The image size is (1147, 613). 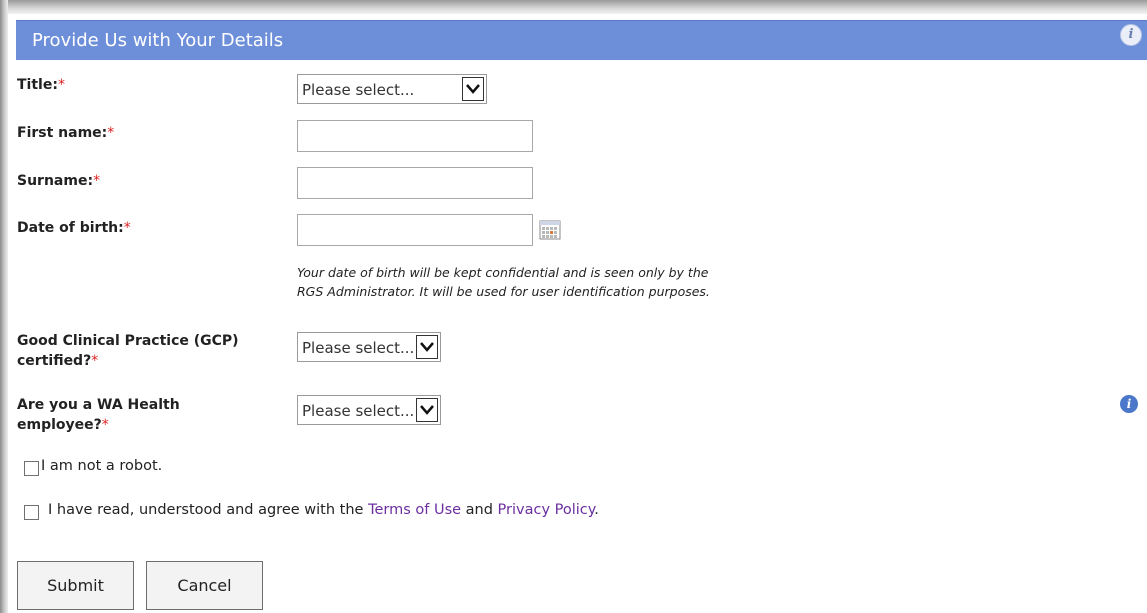 I want to click on dob-label-text: Date of birth:, so click(x=70, y=228).